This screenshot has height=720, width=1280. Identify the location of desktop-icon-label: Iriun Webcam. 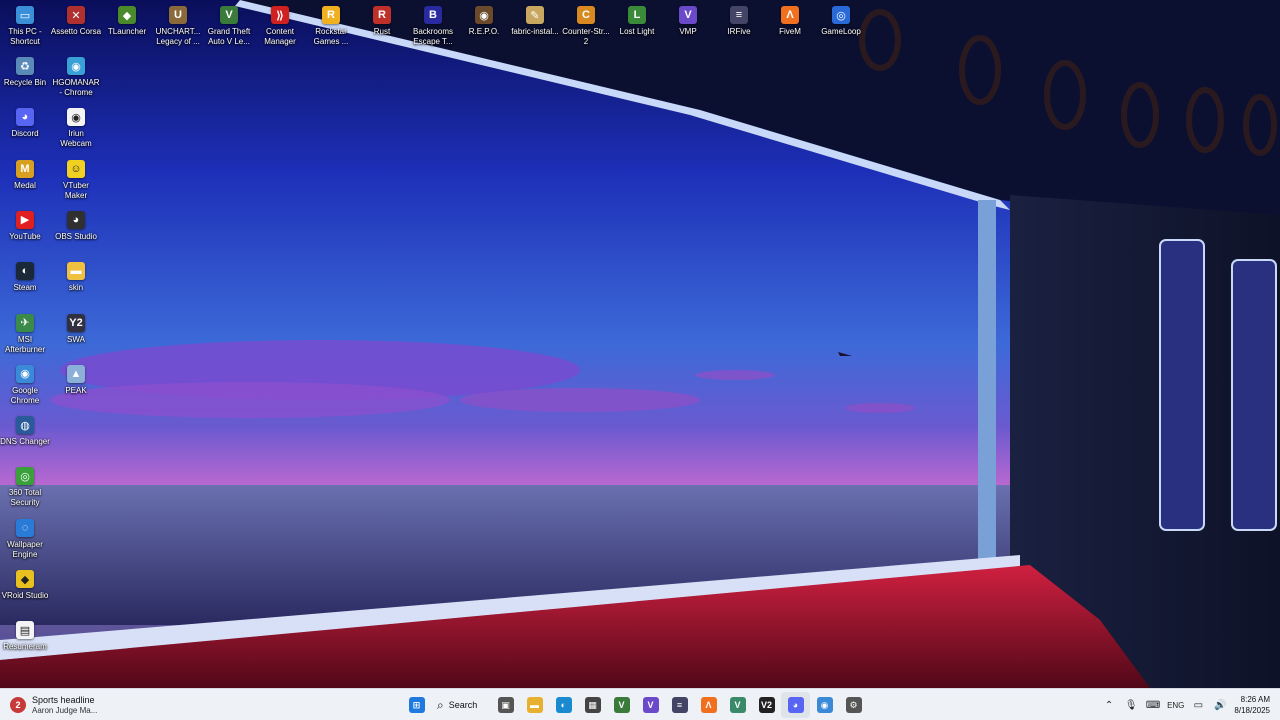
(76, 139).